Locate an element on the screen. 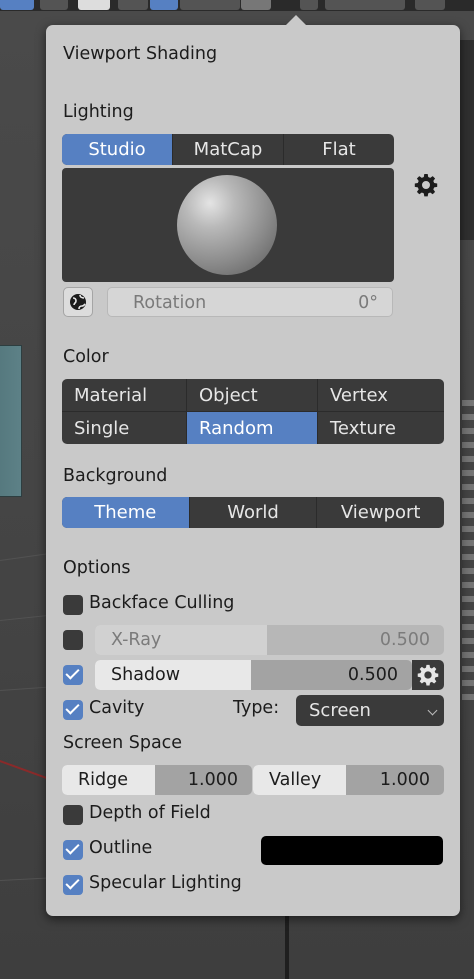  scene-object-edge is located at coordinates (468, 550).